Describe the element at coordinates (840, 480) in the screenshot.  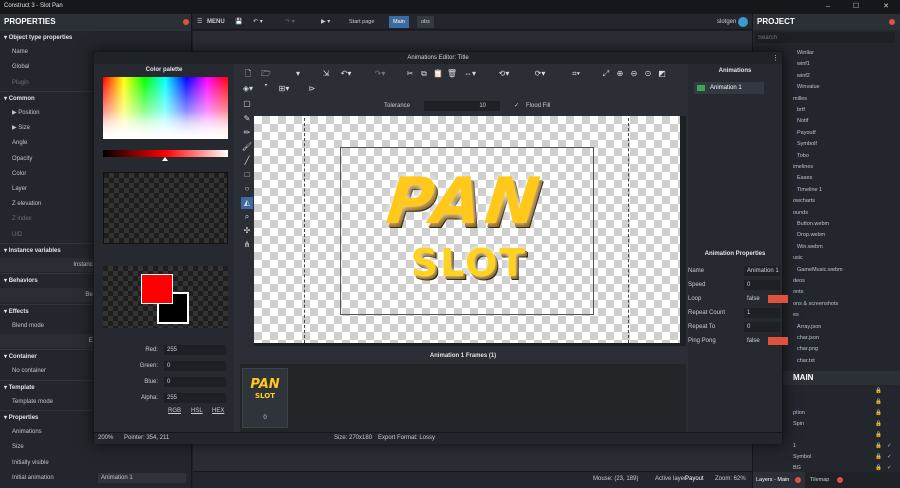
I see `tilemap-tab-close-icon` at that location.